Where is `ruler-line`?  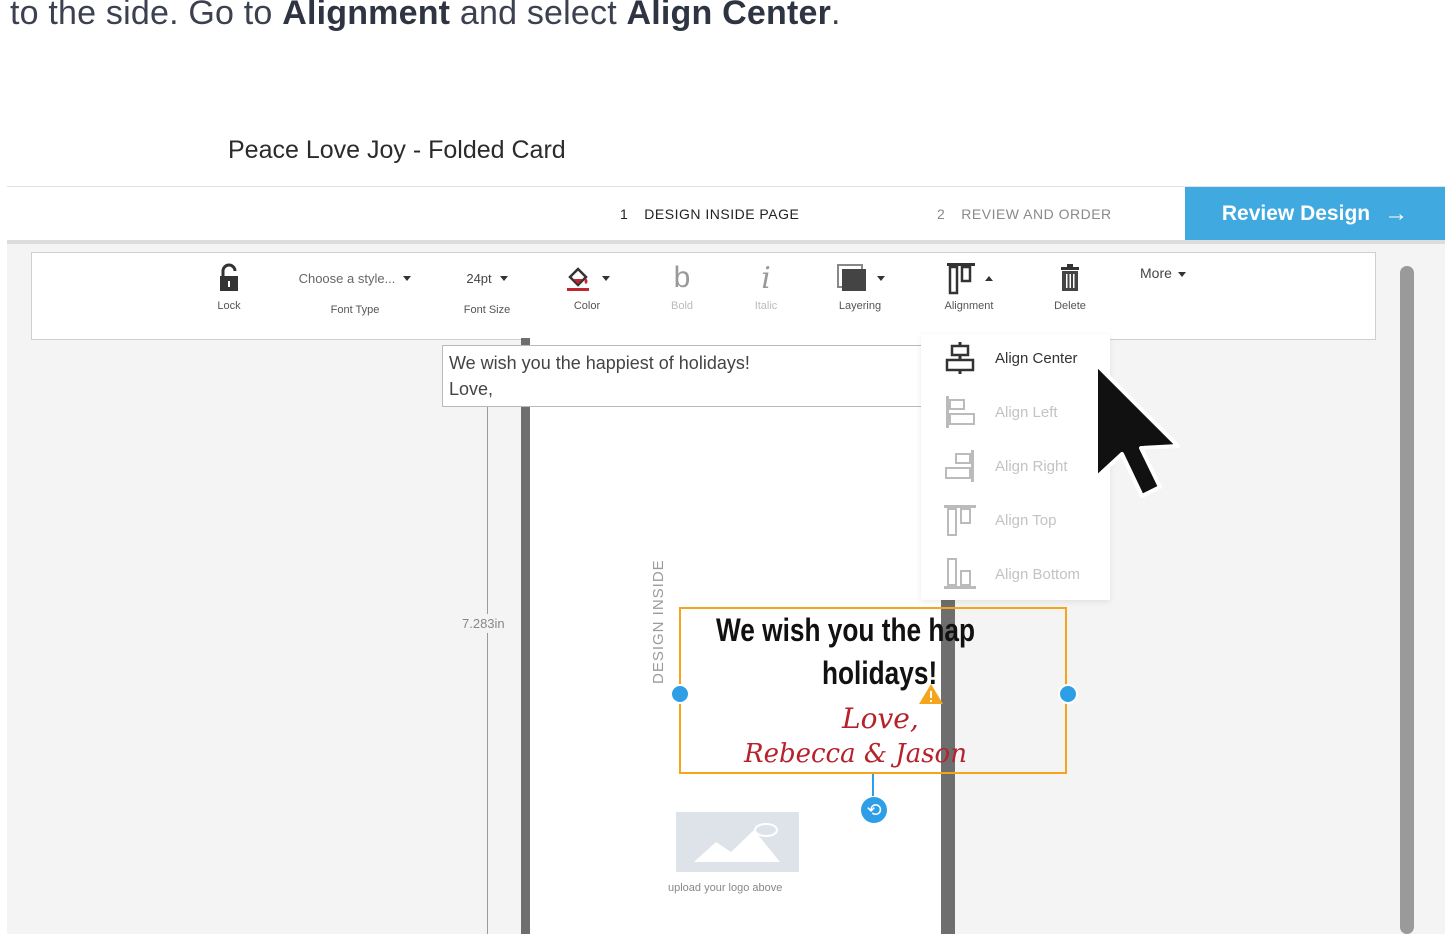
ruler-line is located at coordinates (487, 667).